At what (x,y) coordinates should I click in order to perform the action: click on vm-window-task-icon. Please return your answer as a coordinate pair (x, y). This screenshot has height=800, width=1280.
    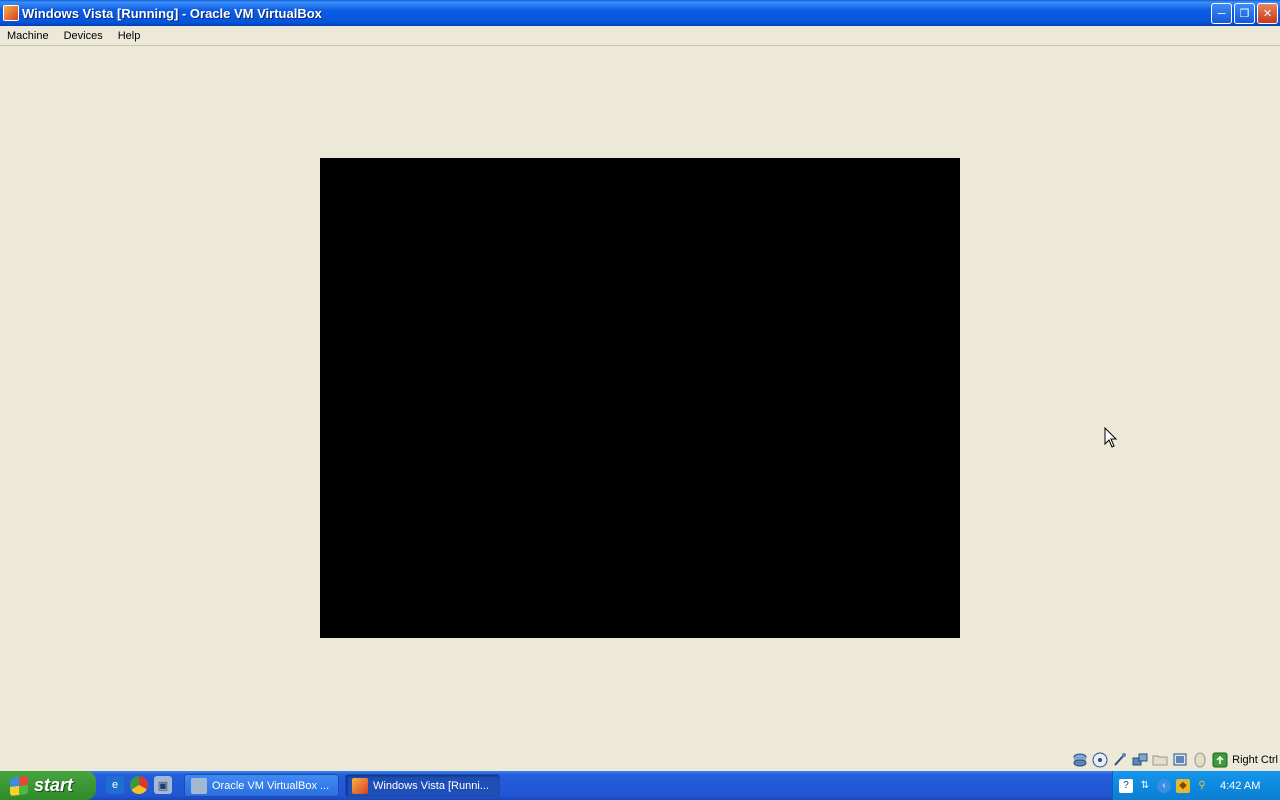
    Looking at the image, I should click on (360, 785).